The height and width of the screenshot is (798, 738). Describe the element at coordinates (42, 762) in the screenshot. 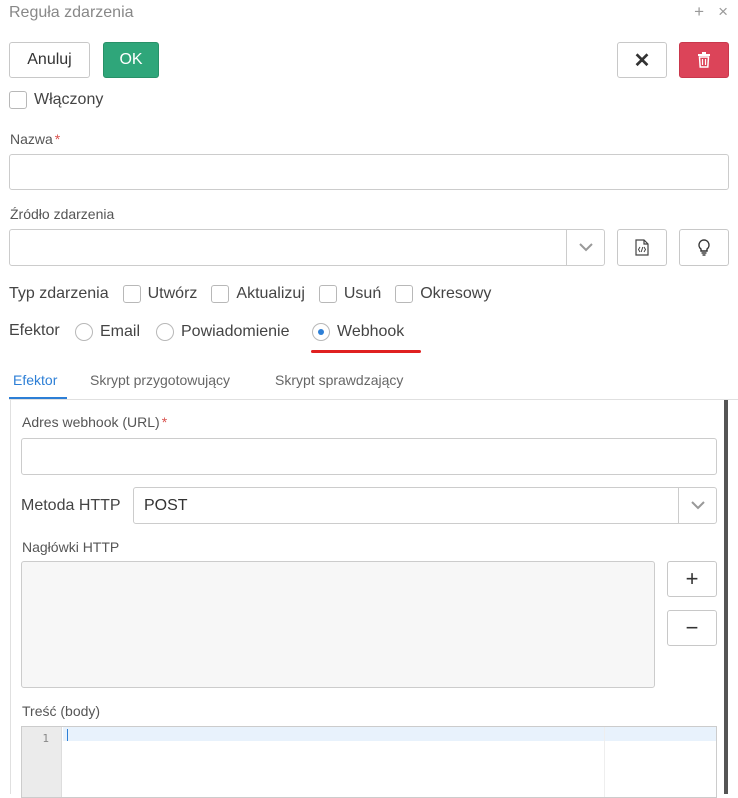

I see `line-number-gutter: 1` at that location.